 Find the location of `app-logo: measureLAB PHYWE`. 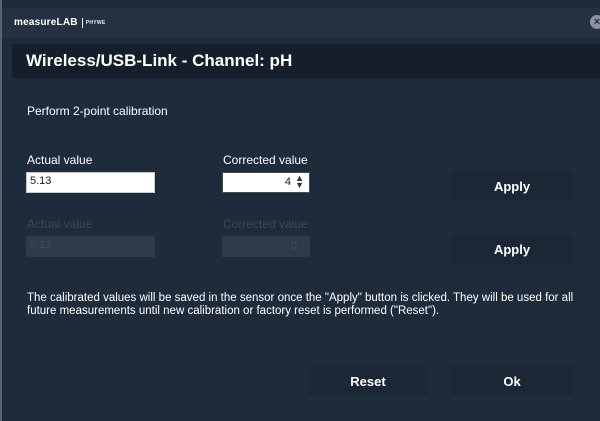

app-logo: measureLAB PHYWE is located at coordinates (60, 22).